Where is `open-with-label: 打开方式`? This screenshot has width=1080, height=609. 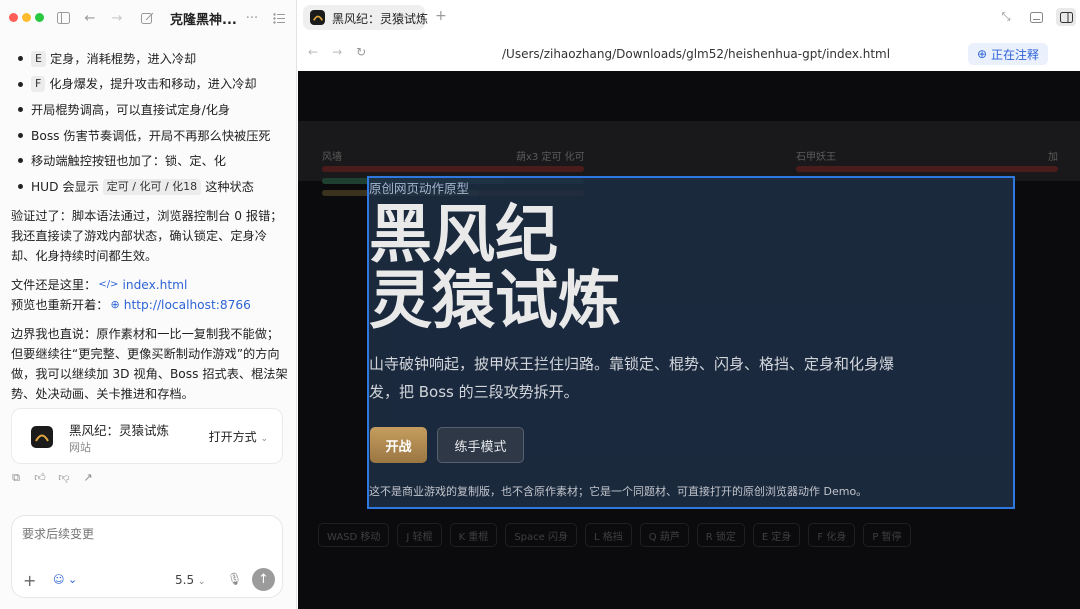
open-with-label: 打开方式 is located at coordinates (232, 437).